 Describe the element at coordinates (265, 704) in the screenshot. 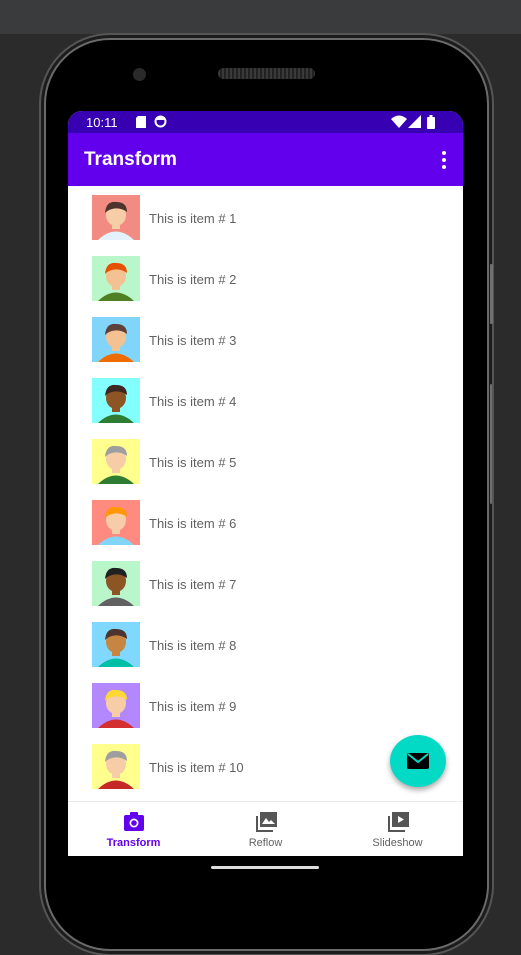

I see `list-item: This is item # 9` at that location.